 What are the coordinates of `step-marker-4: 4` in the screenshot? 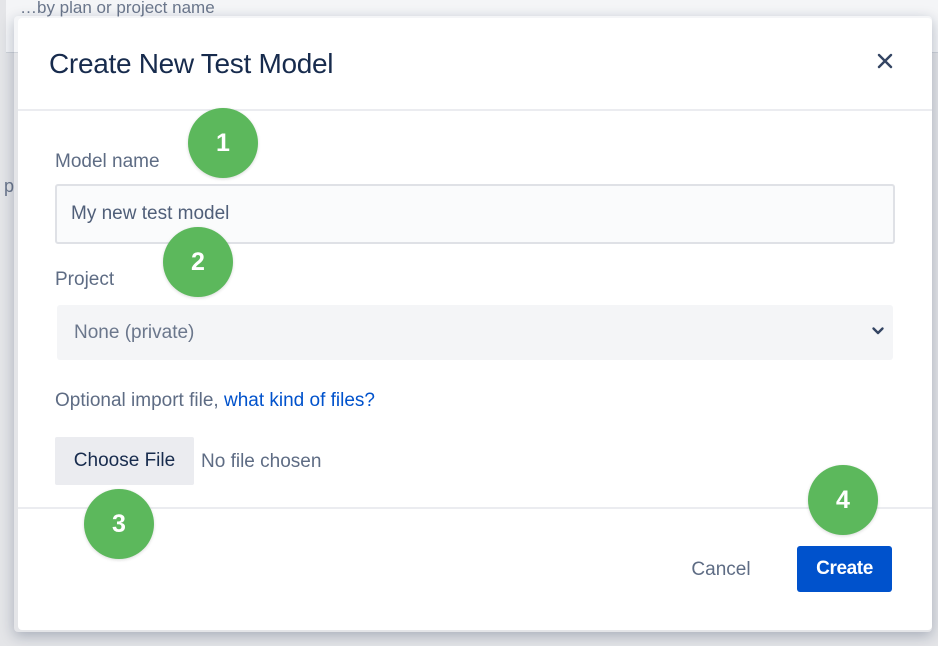 It's located at (843, 500).